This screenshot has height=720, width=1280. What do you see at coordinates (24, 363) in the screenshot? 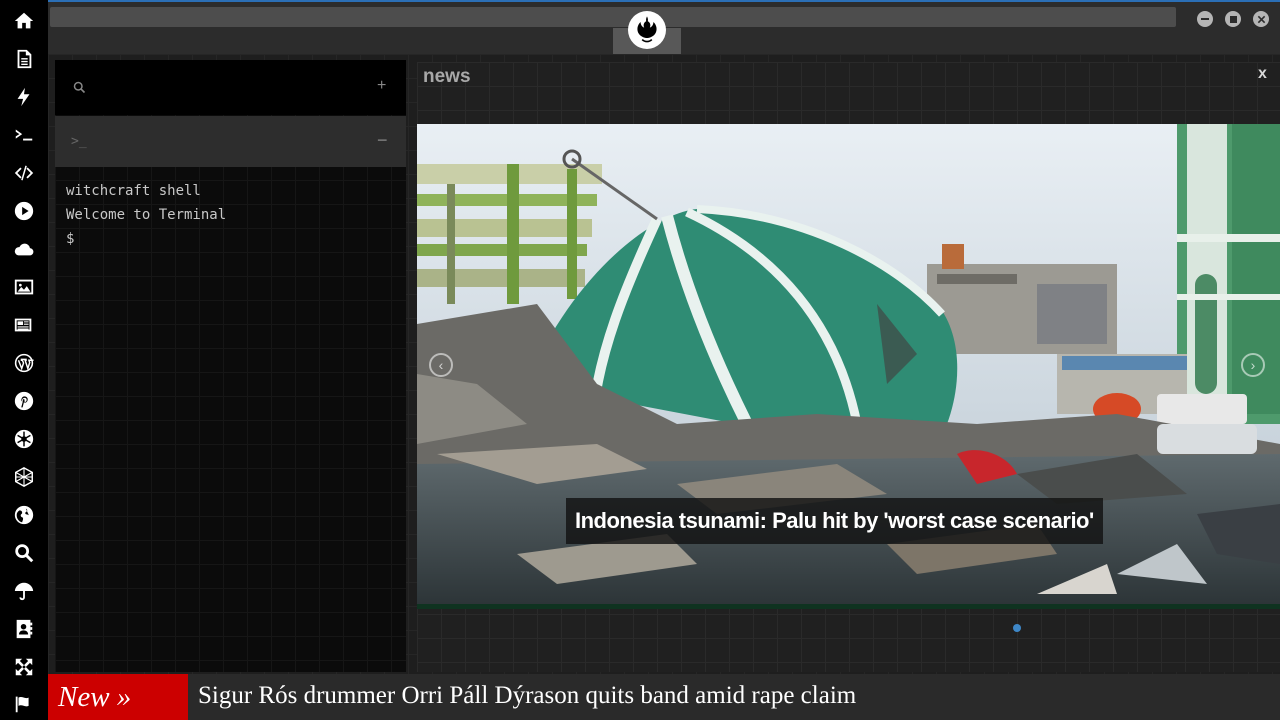
I see `wordpress-icon` at bounding box center [24, 363].